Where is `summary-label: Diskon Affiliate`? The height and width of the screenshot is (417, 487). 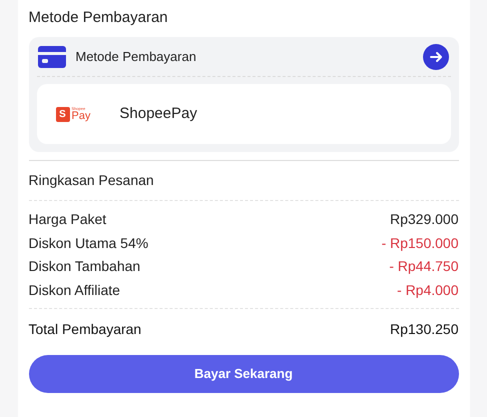 summary-label: Diskon Affiliate is located at coordinates (74, 290).